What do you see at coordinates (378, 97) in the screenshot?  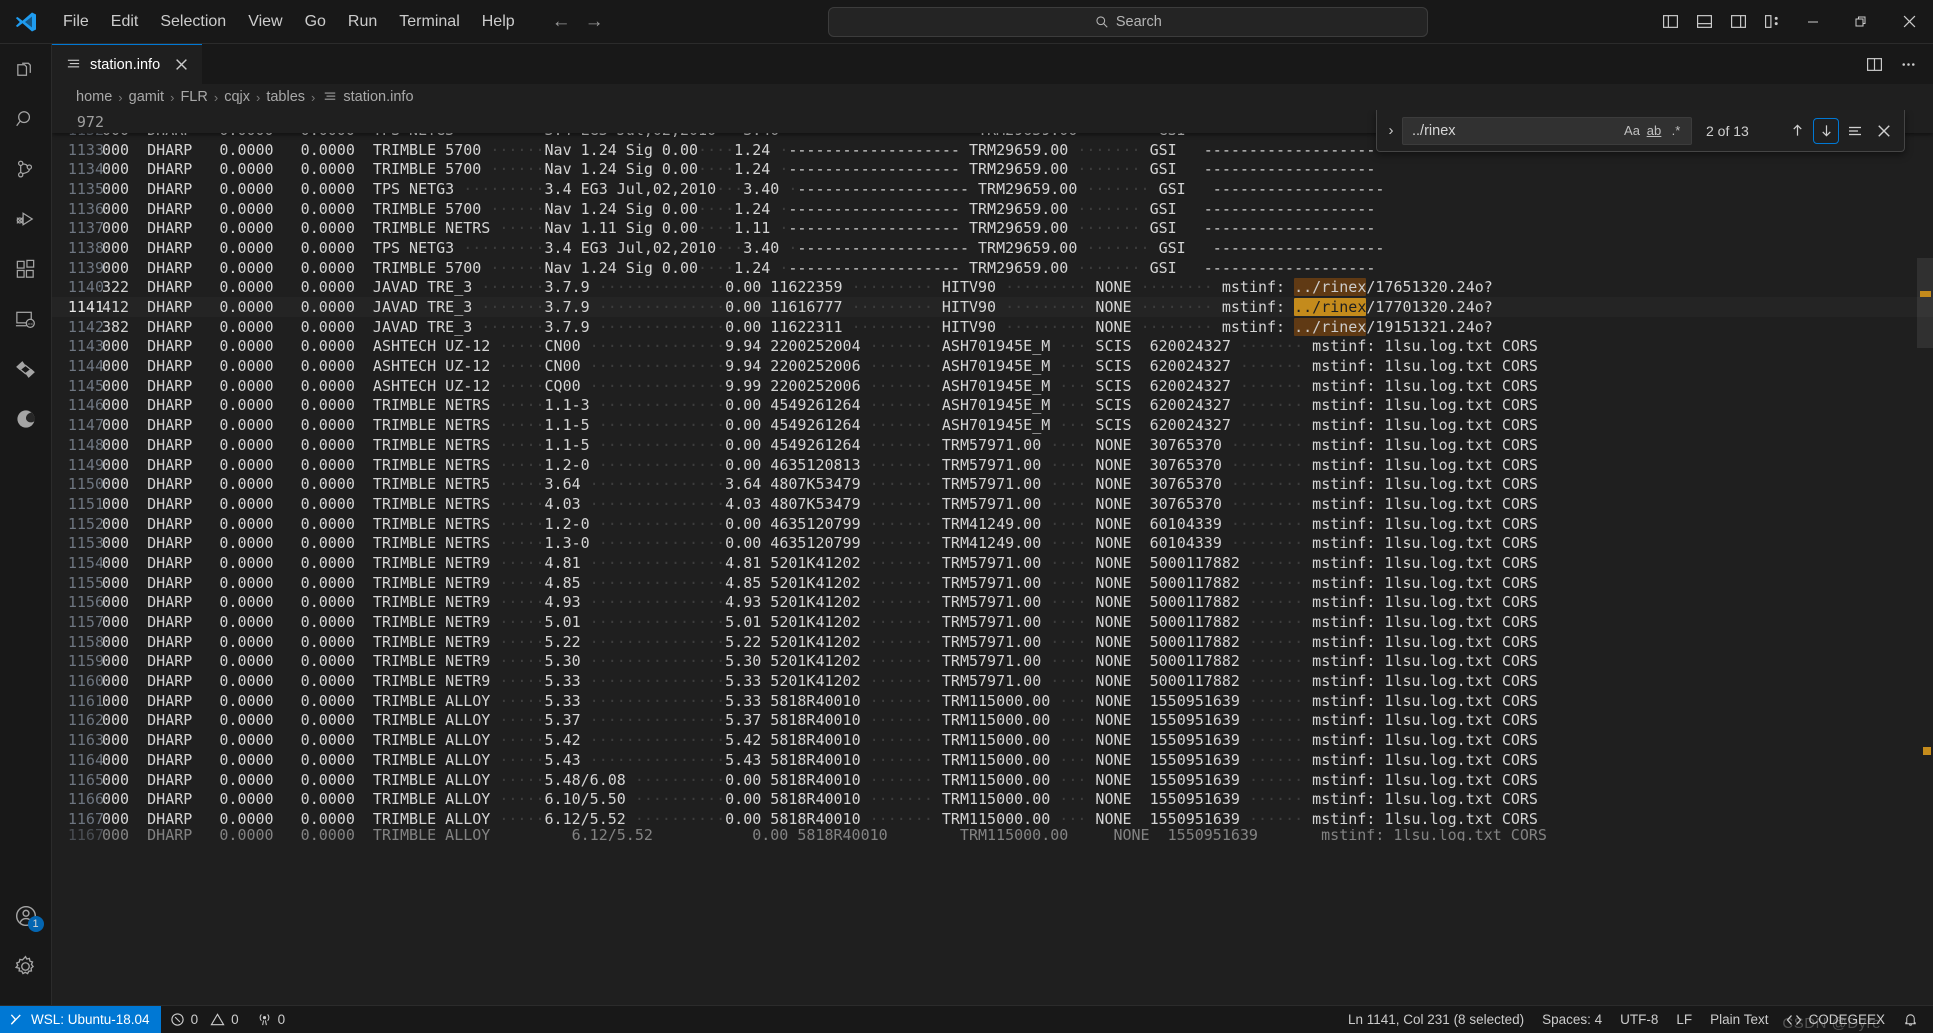 I see `breadcrumb-item-station-info: station.info` at bounding box center [378, 97].